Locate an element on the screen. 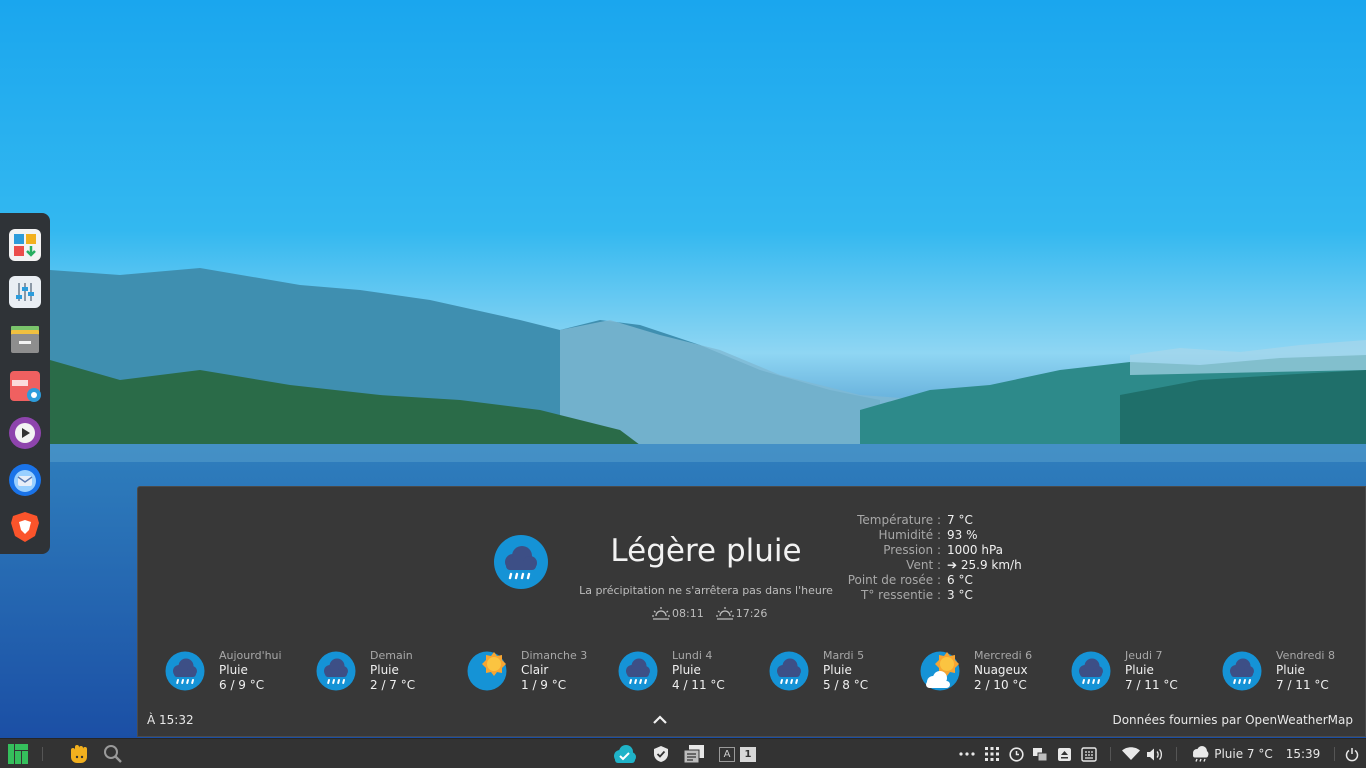 This screenshot has height=768, width=1366. weather-applet: Pluie 7 °C is located at coordinates (1232, 753).